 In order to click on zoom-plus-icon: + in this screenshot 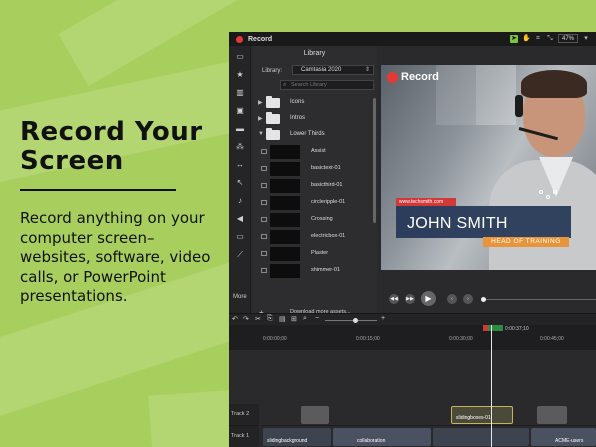, I will do `click(383, 318)`.